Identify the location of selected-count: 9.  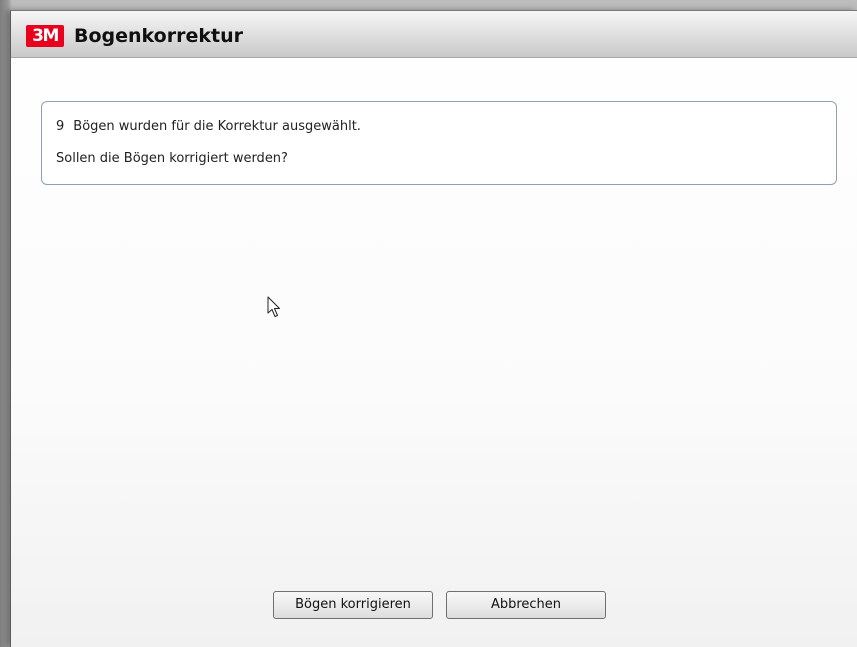
(60, 126).